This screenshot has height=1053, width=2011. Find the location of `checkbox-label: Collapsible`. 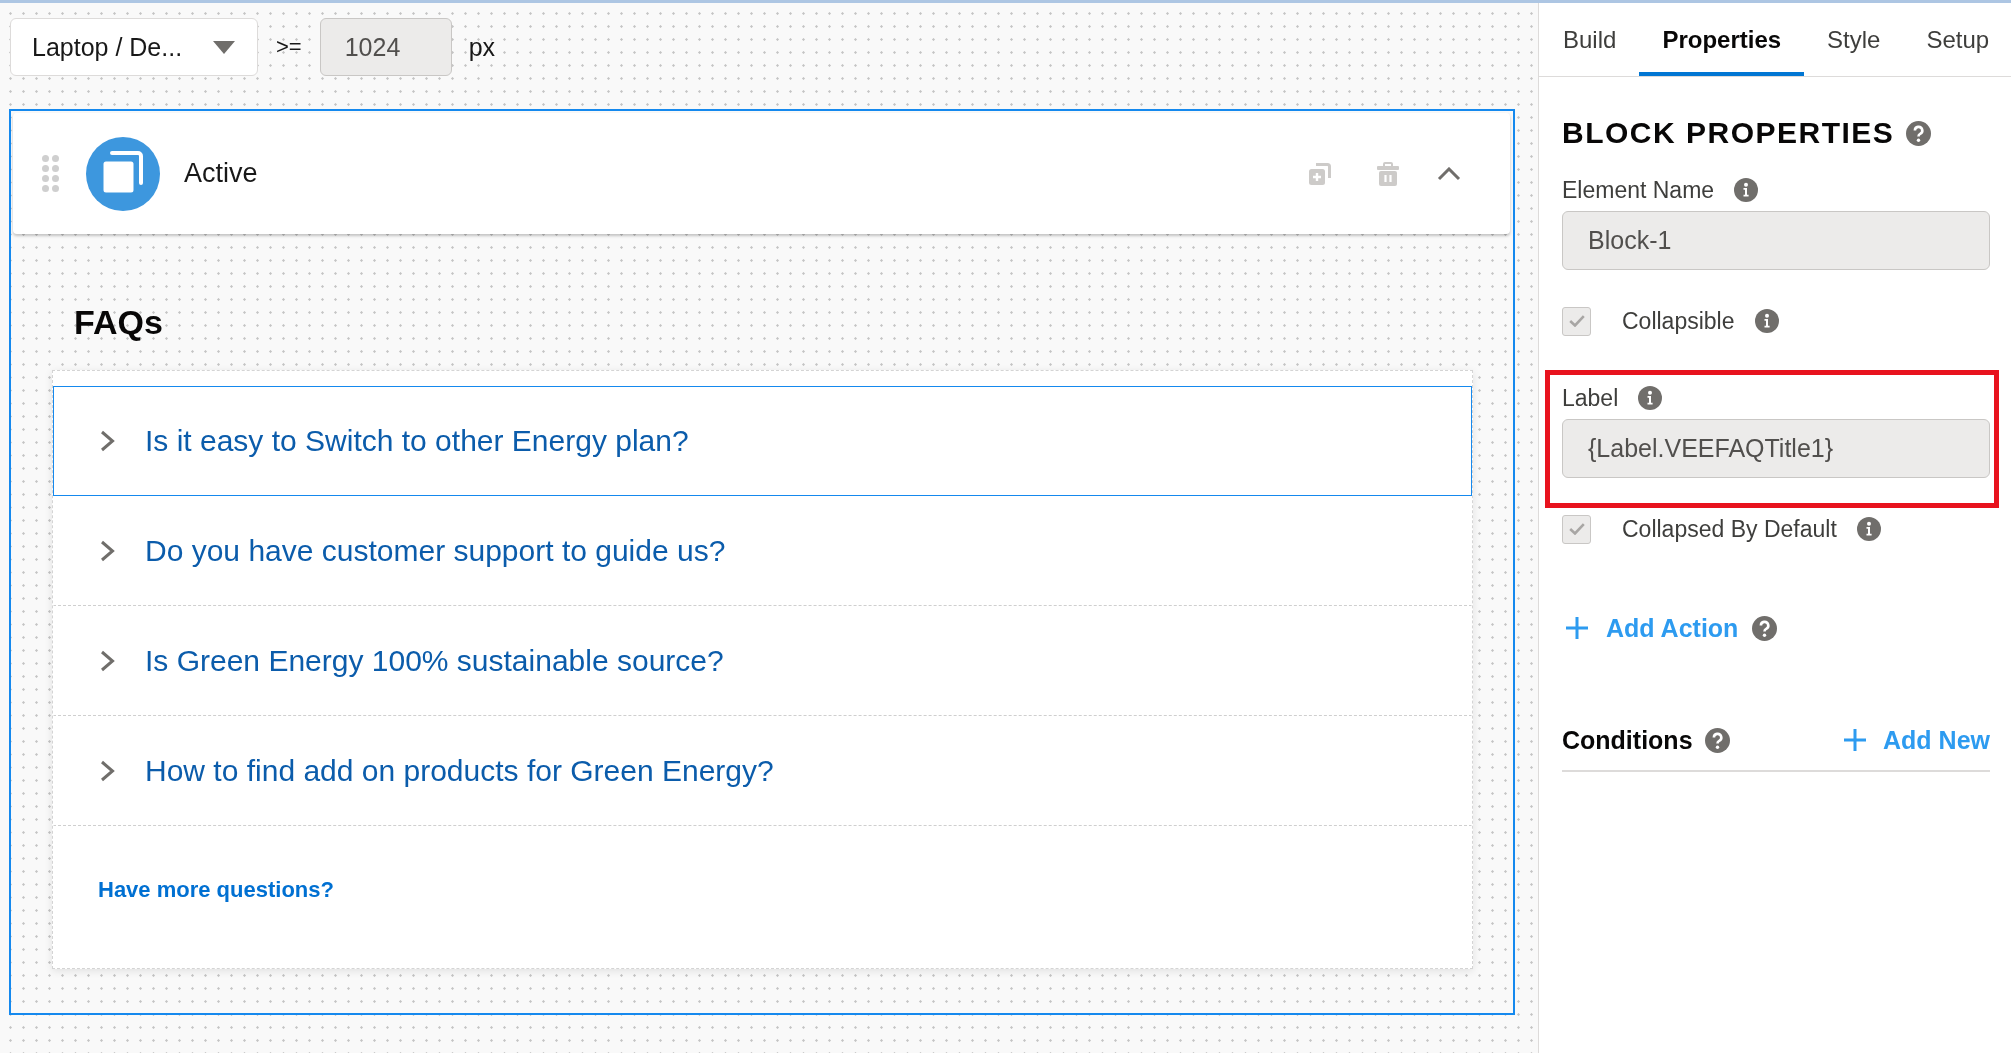

checkbox-label: Collapsible is located at coordinates (1678, 321).